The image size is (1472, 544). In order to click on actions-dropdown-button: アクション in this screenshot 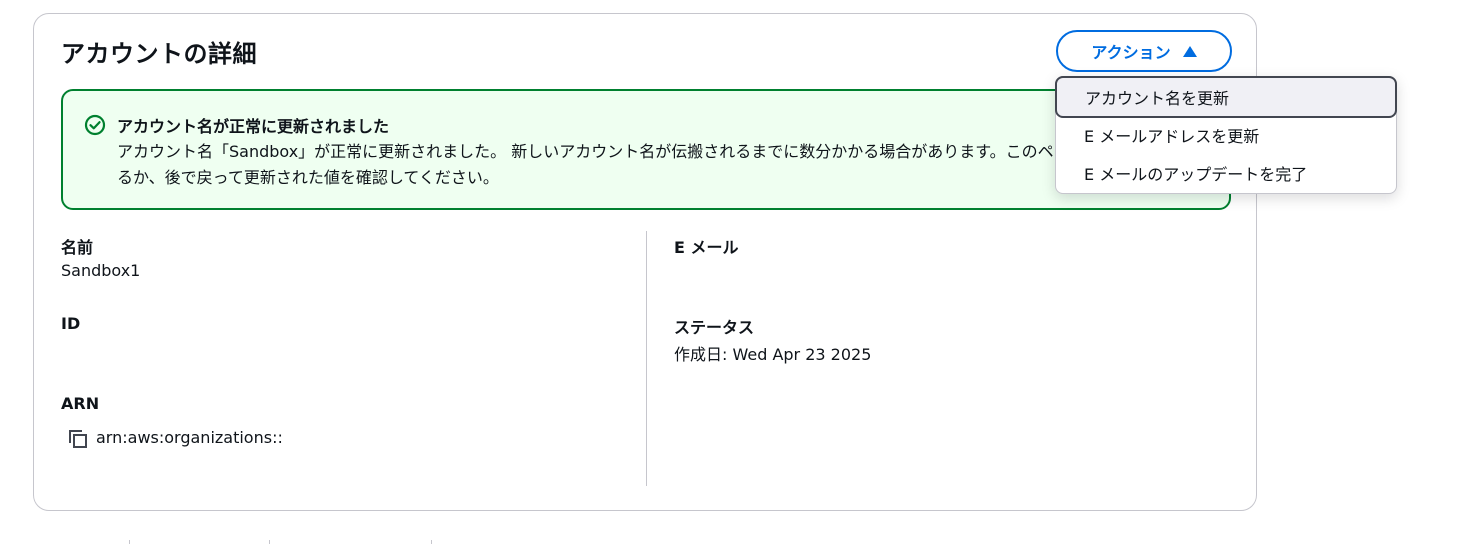, I will do `click(1144, 51)`.